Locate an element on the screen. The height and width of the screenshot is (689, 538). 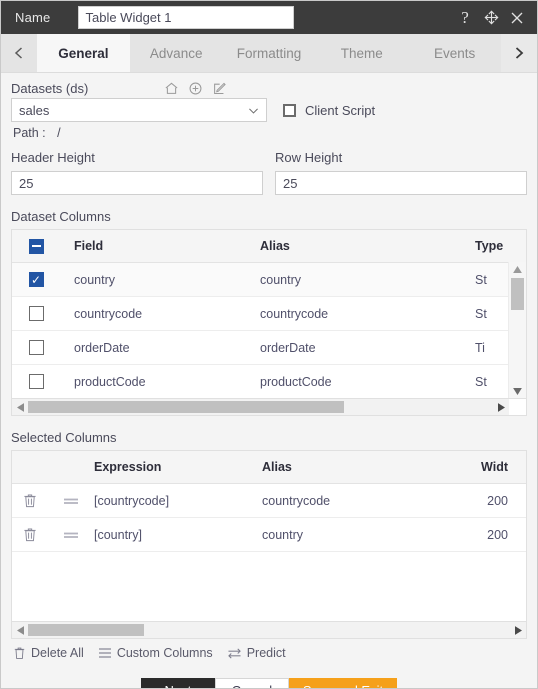
select-all-checkbox-box is located at coordinates (36, 246).